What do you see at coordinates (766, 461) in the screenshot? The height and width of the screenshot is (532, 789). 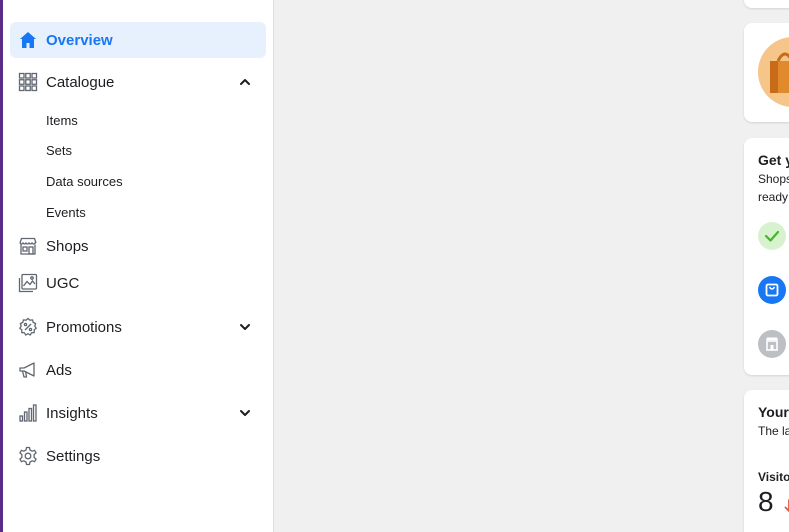 I see `stats-card: Your The la Visito 8` at bounding box center [766, 461].